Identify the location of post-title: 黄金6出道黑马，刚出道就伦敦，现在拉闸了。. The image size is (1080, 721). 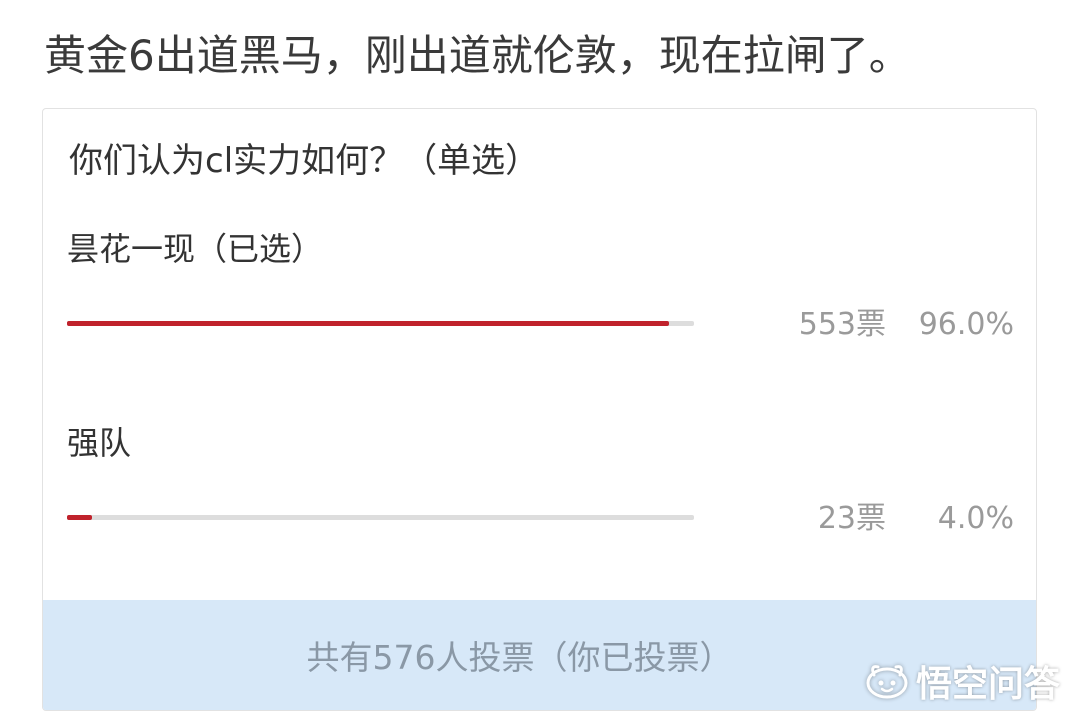
(477, 55).